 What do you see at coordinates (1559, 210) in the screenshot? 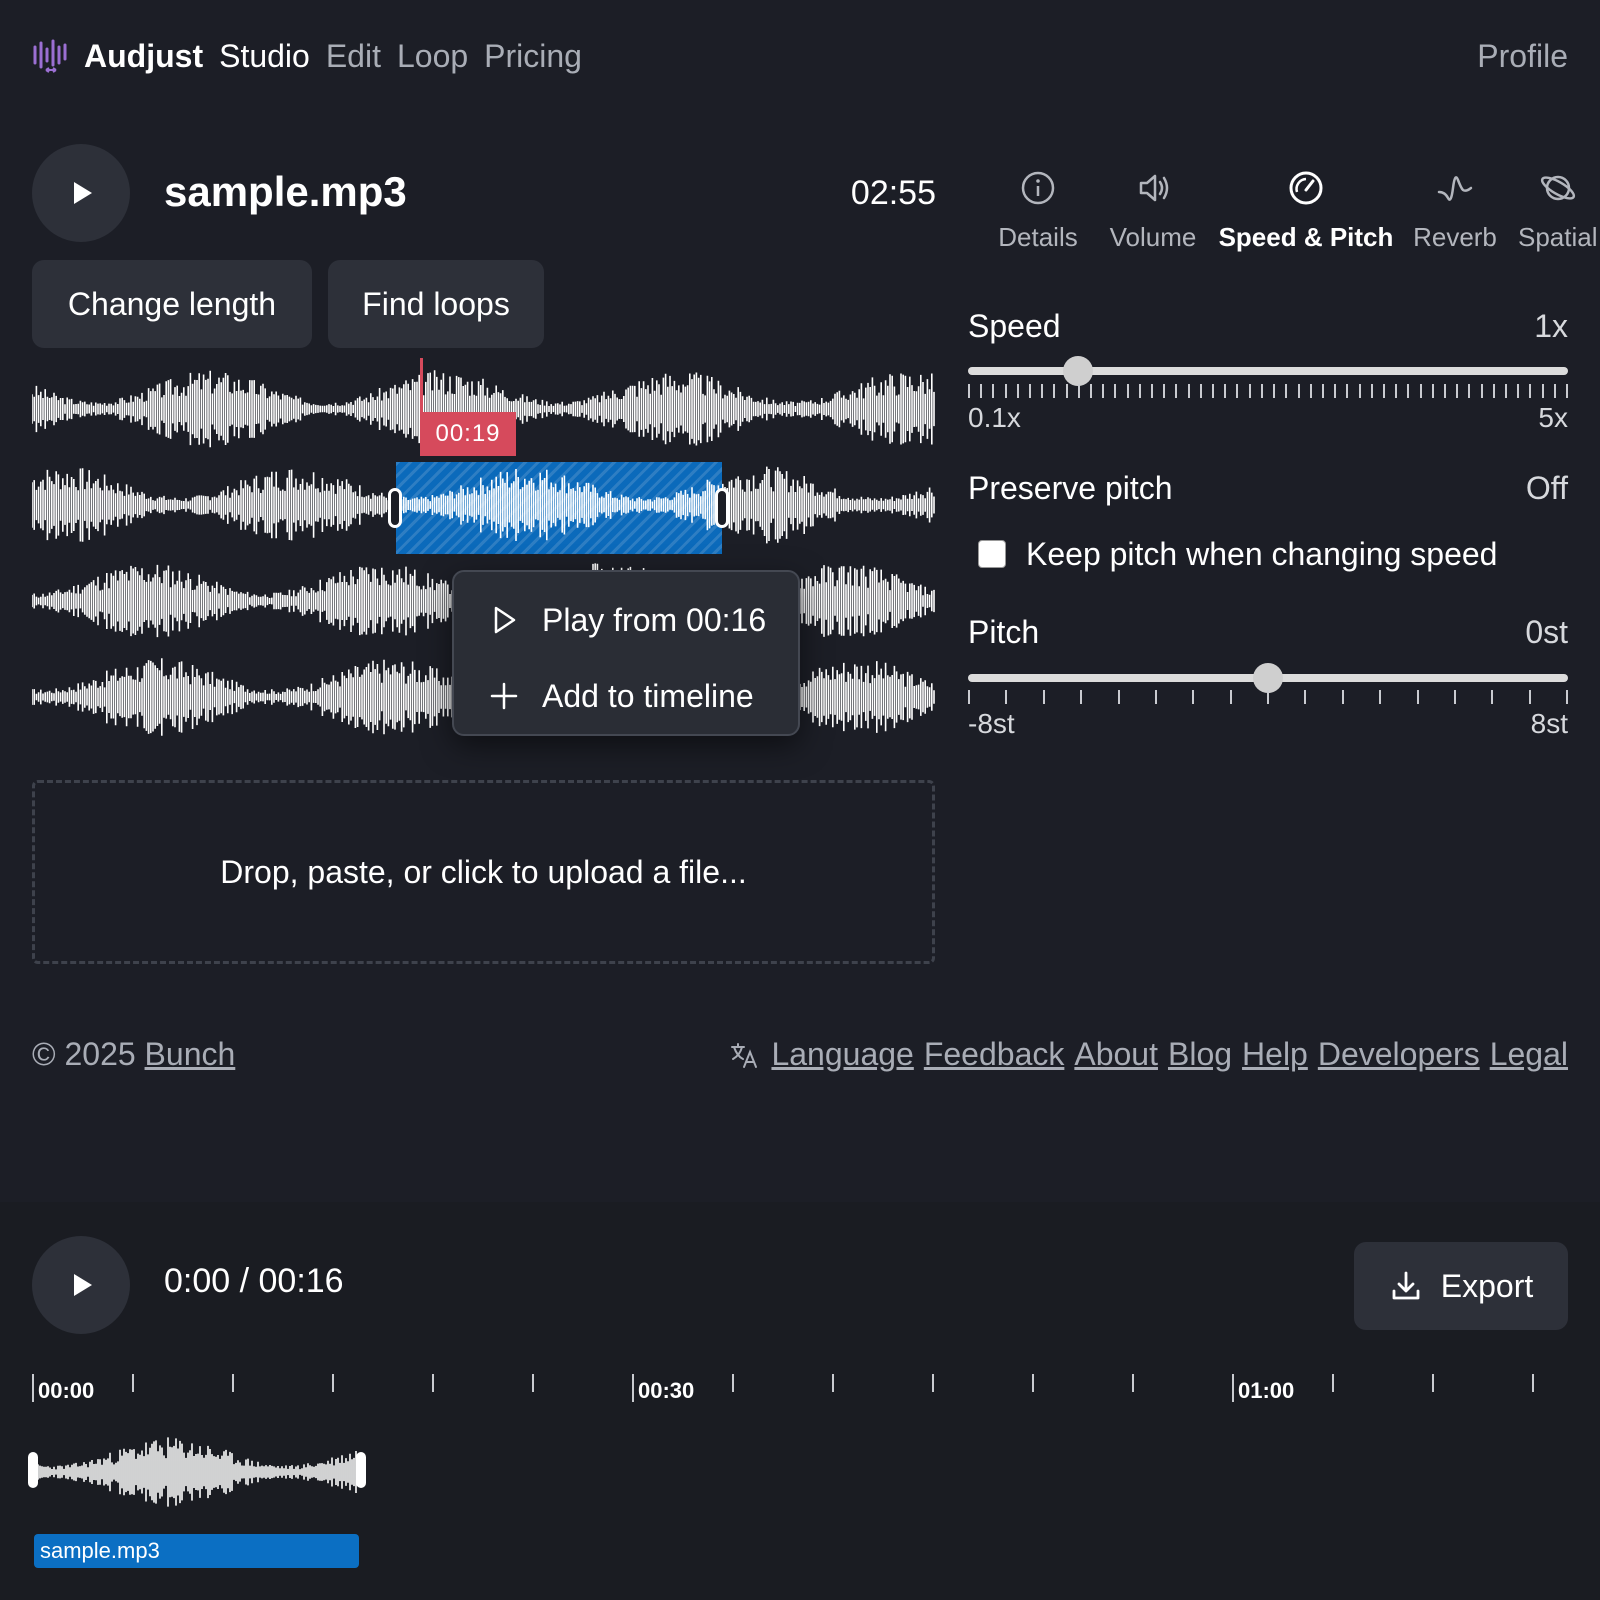
I see `tab-spatial: Spatial` at bounding box center [1559, 210].